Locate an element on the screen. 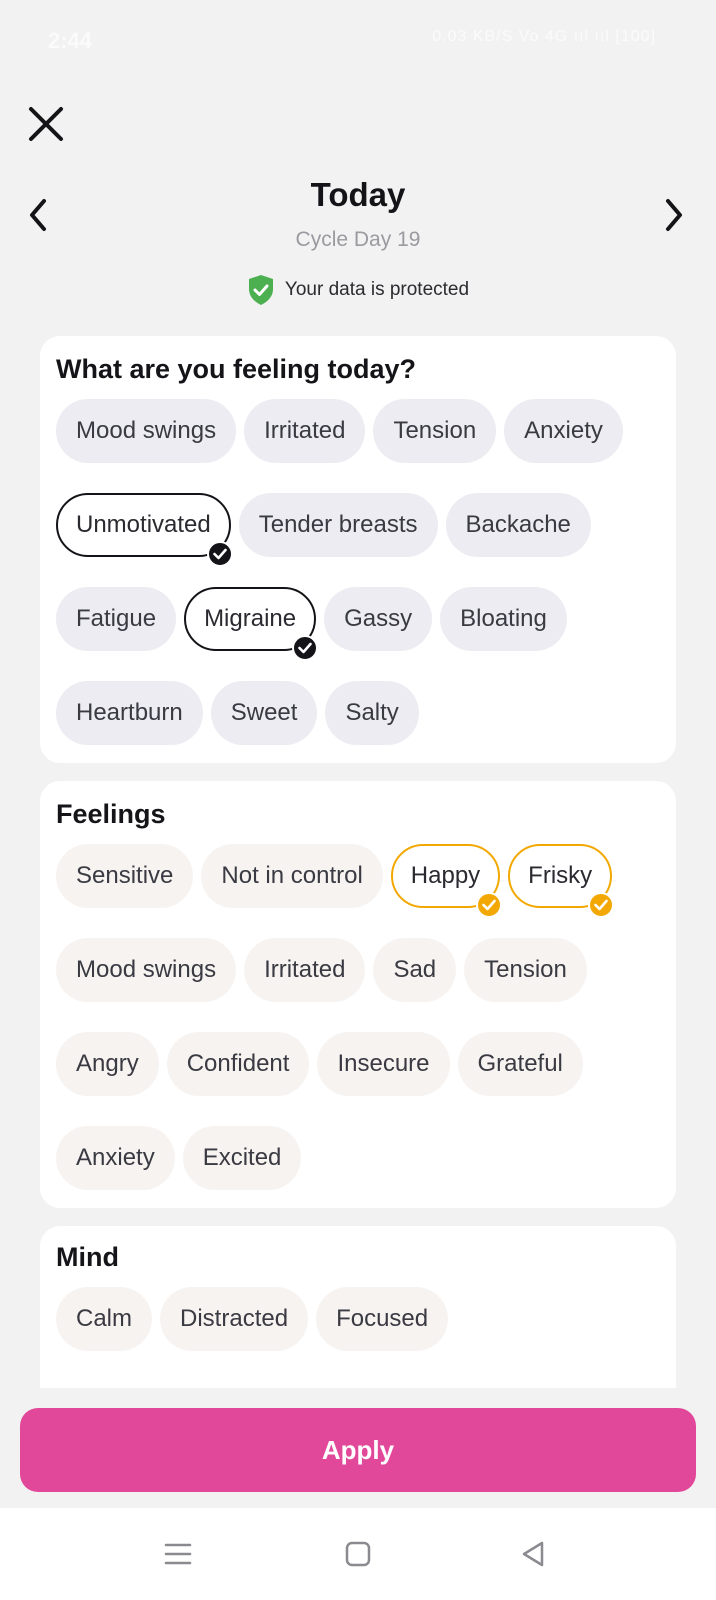  chip-label: Heartburn is located at coordinates (129, 712).